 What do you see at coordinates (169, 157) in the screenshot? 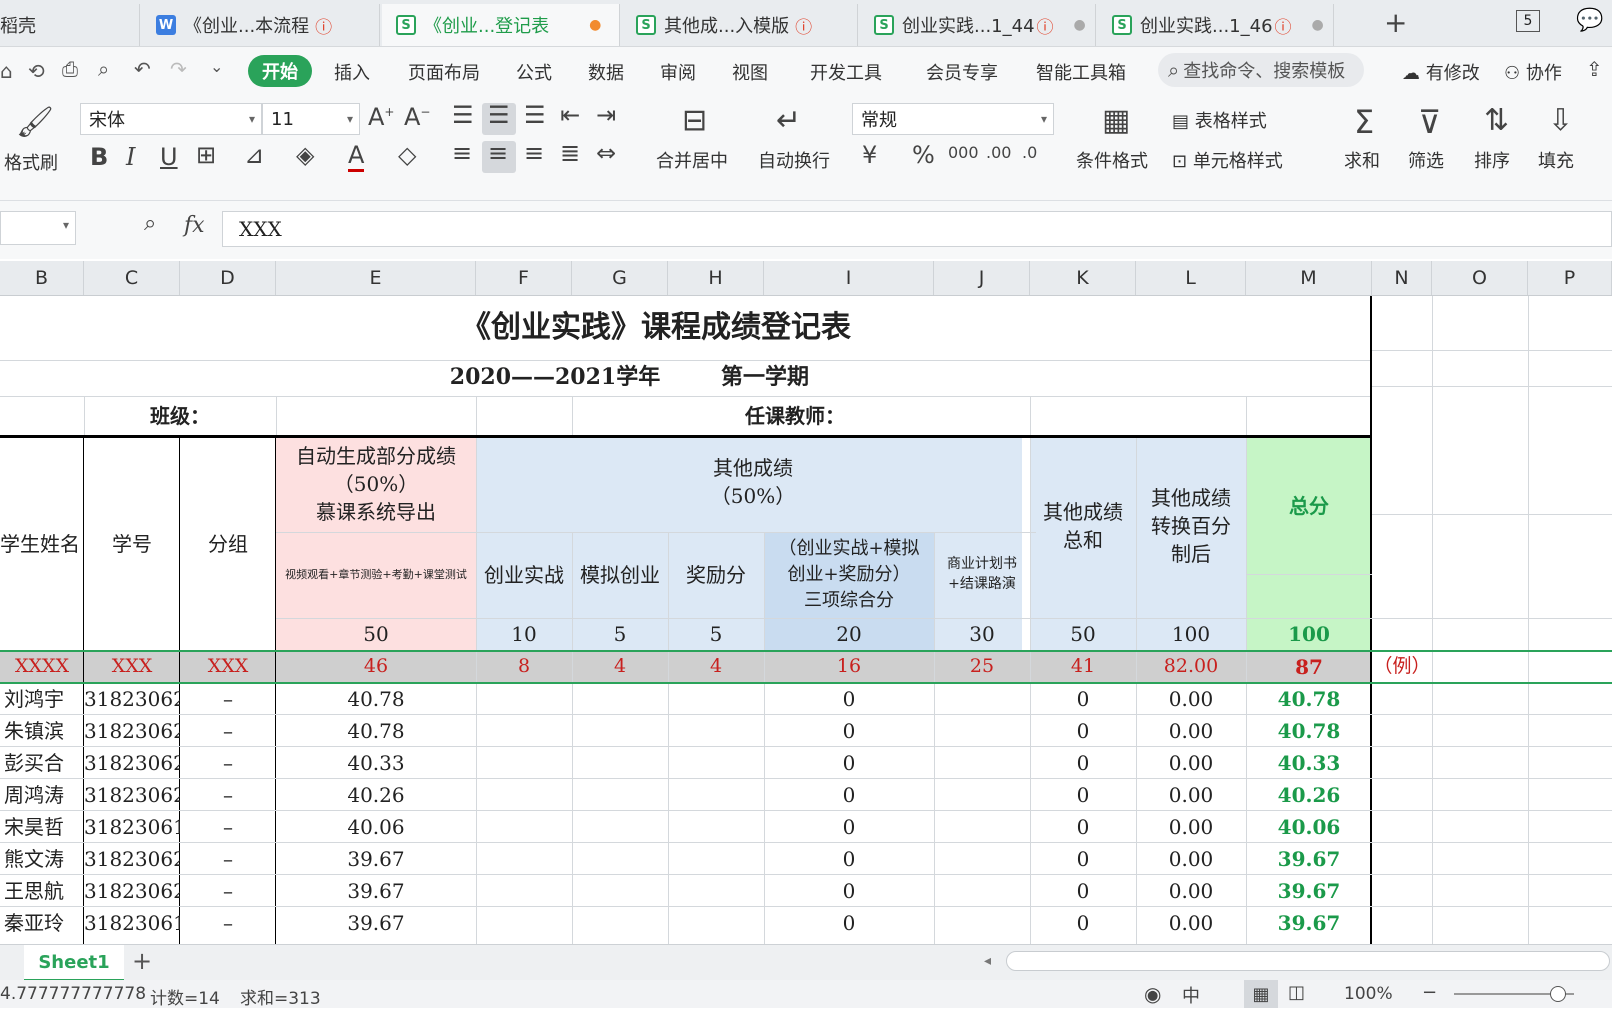
I see `underline-icon: U` at bounding box center [169, 157].